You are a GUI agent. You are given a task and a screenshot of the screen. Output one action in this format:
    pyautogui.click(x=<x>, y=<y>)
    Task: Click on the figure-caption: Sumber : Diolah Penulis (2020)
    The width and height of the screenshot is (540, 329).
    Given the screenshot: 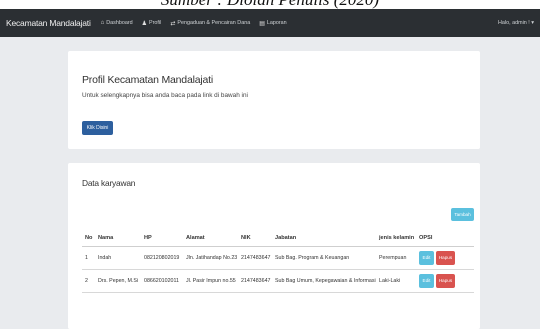 What is the action you would take?
    pyautogui.click(x=270, y=4)
    